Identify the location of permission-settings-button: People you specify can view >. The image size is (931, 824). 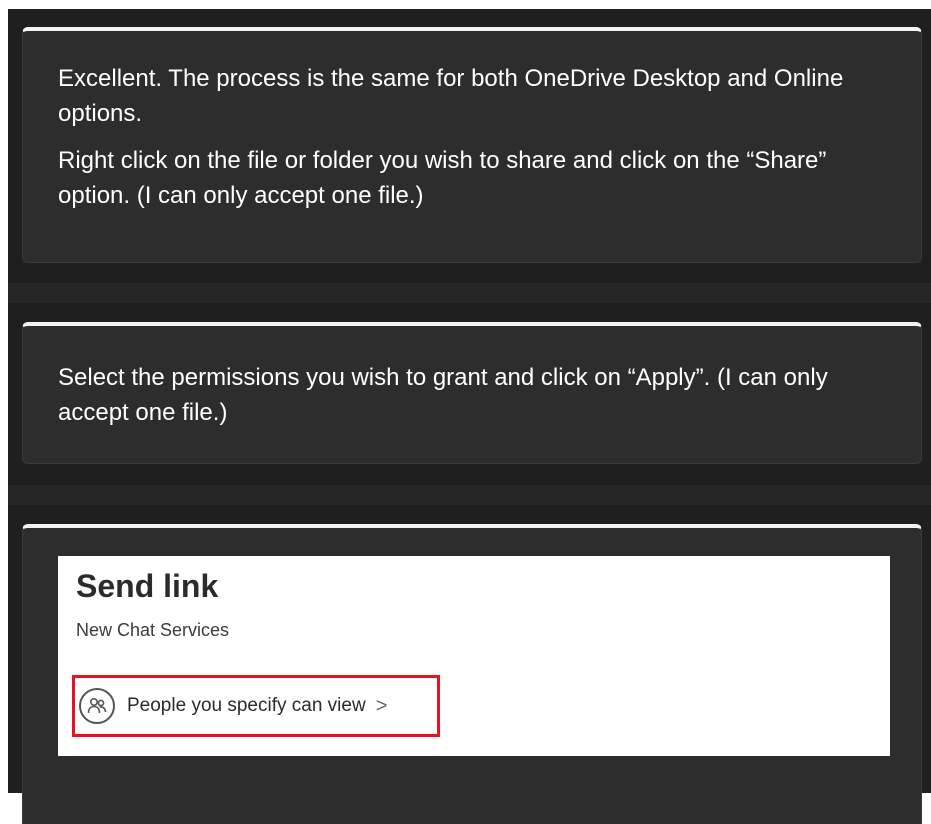
(256, 706).